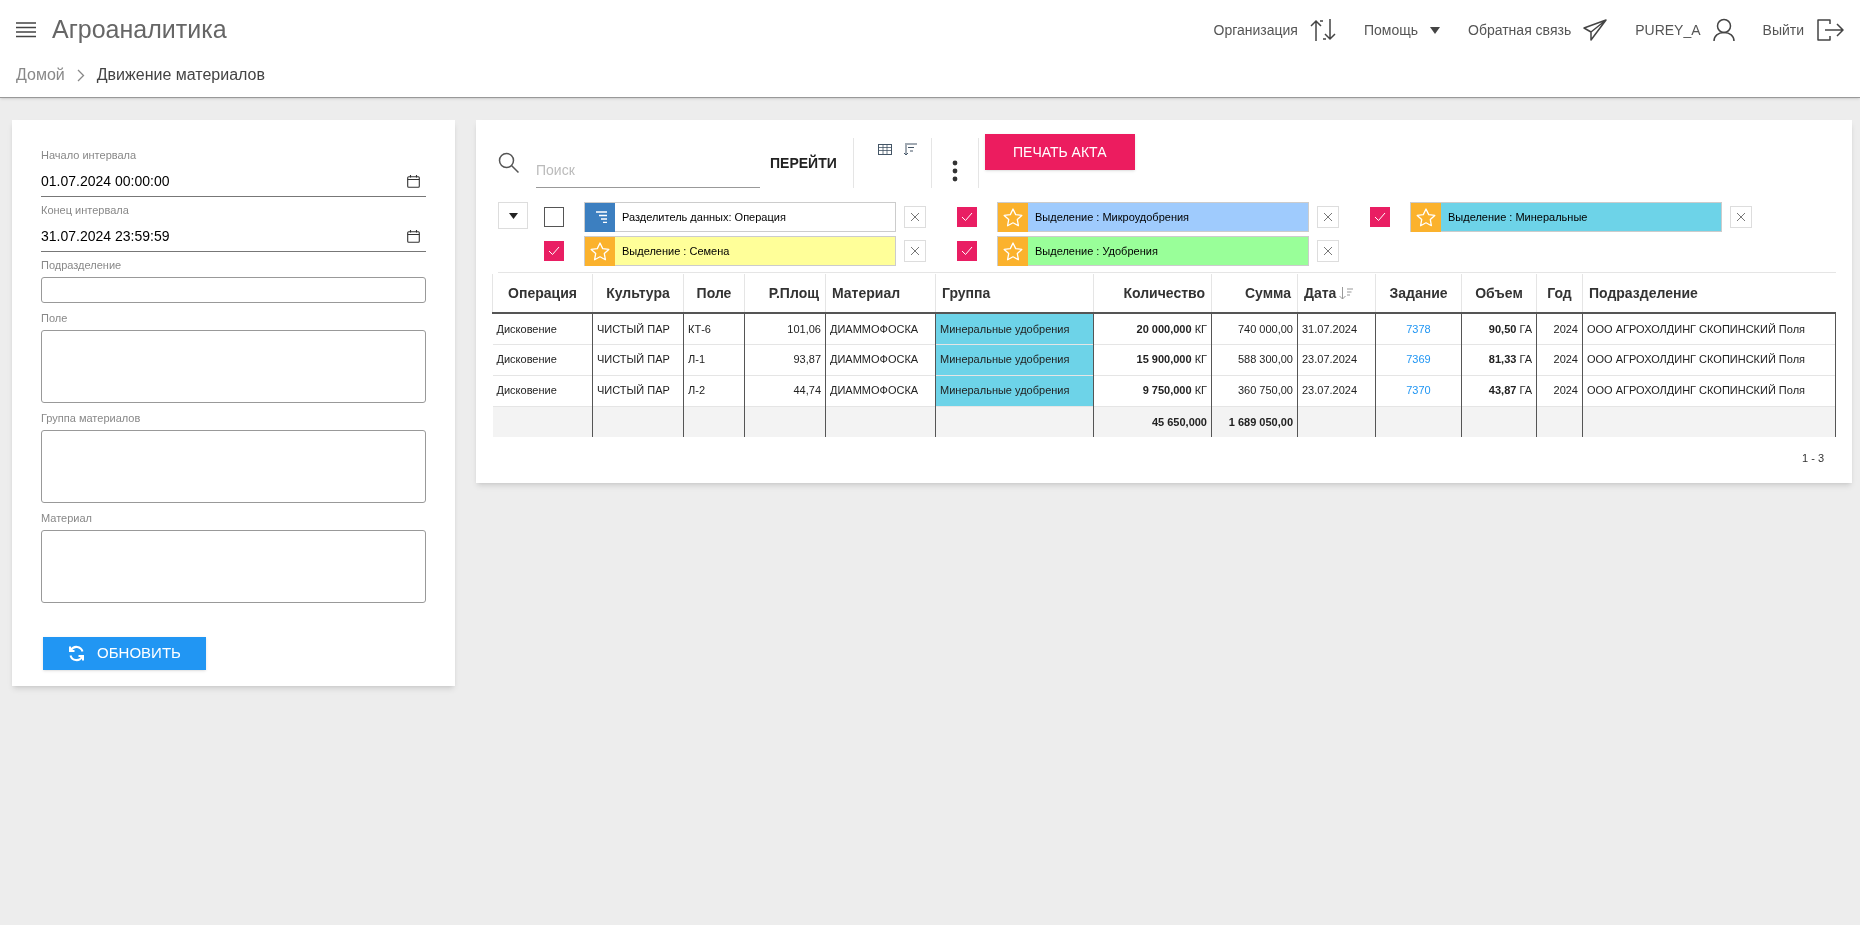 This screenshot has width=1860, height=925. Describe the element at coordinates (1499, 328) in the screenshot. I see `table-cell: 90,50 ГА` at that location.